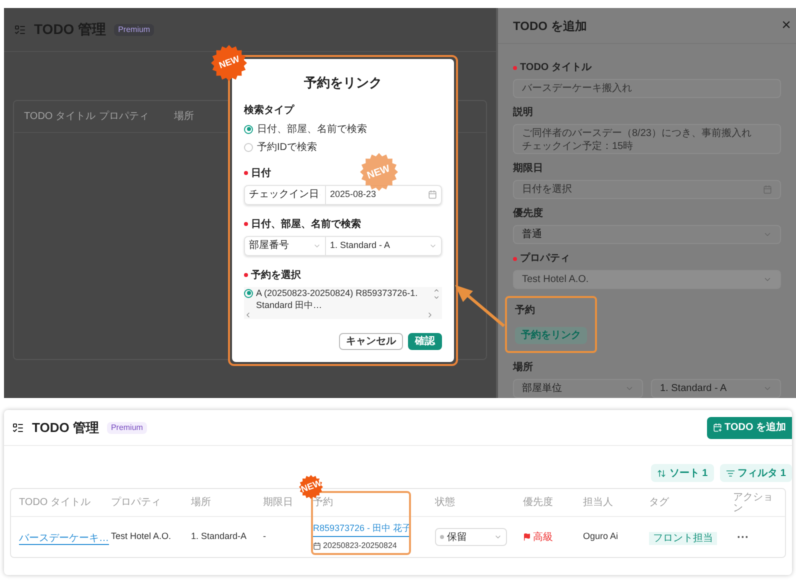 Image resolution: width=796 pixels, height=586 pixels. Describe the element at coordinates (306, 225) in the screenshot. I see `field-label: 日付、部屋、名前で検索` at that location.